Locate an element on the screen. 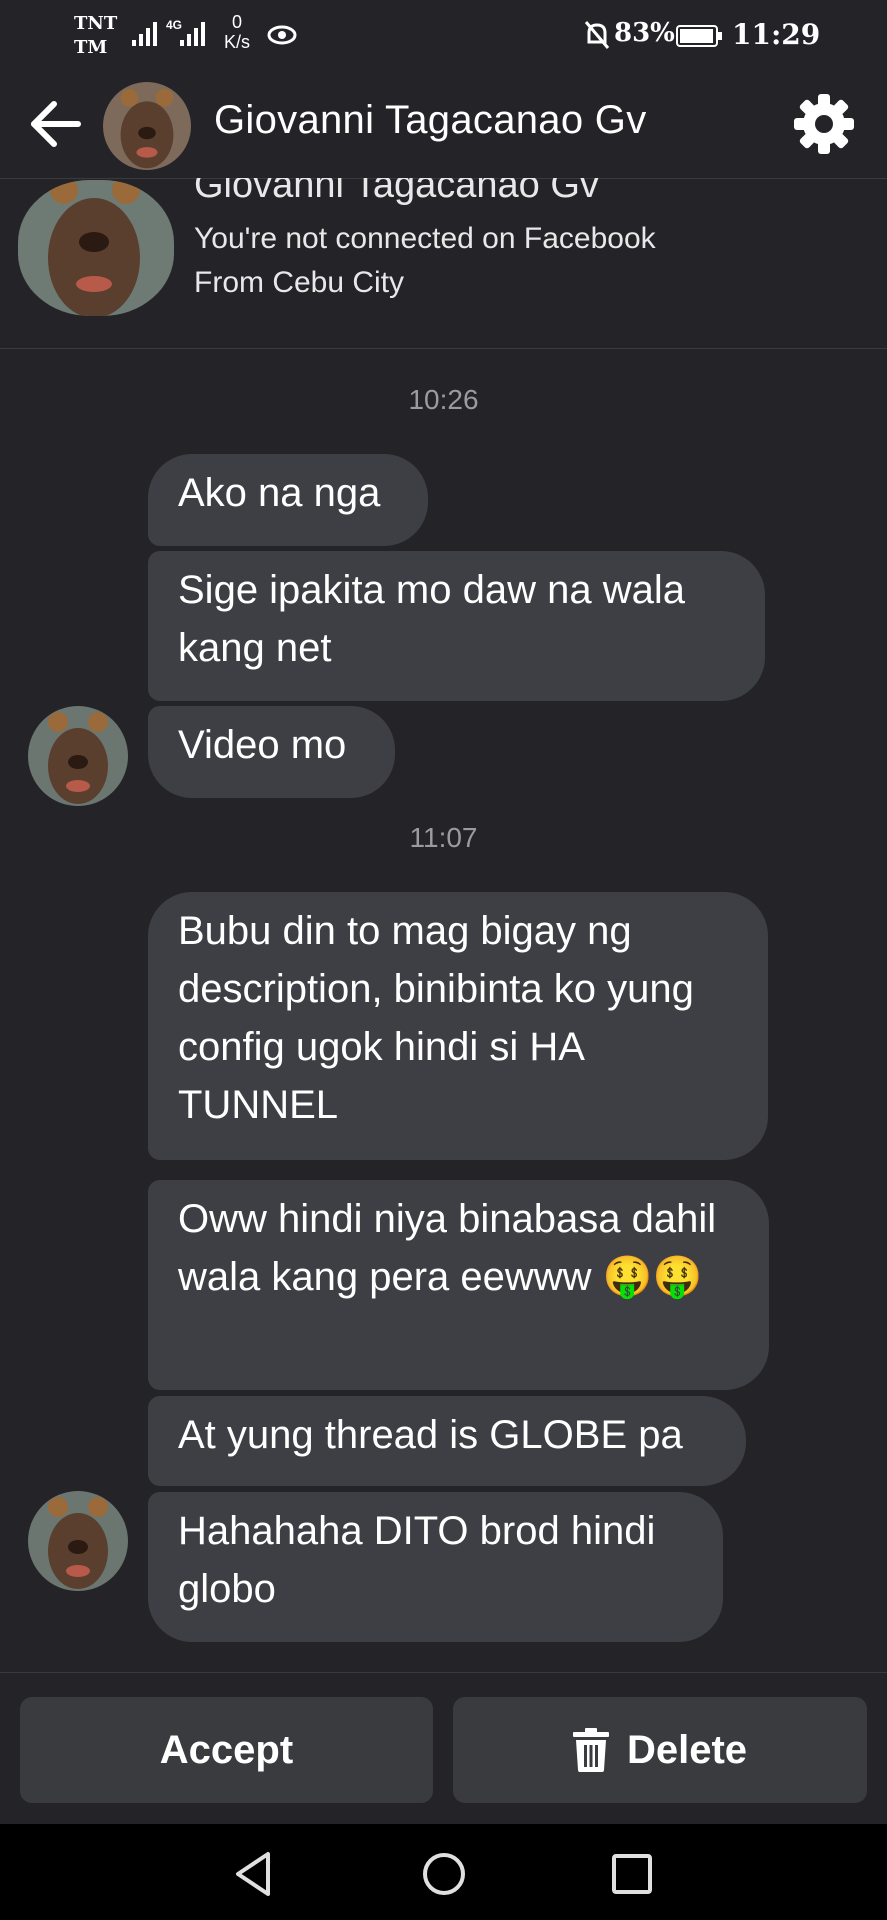  accept-button-label: Accept is located at coordinates (226, 1749).